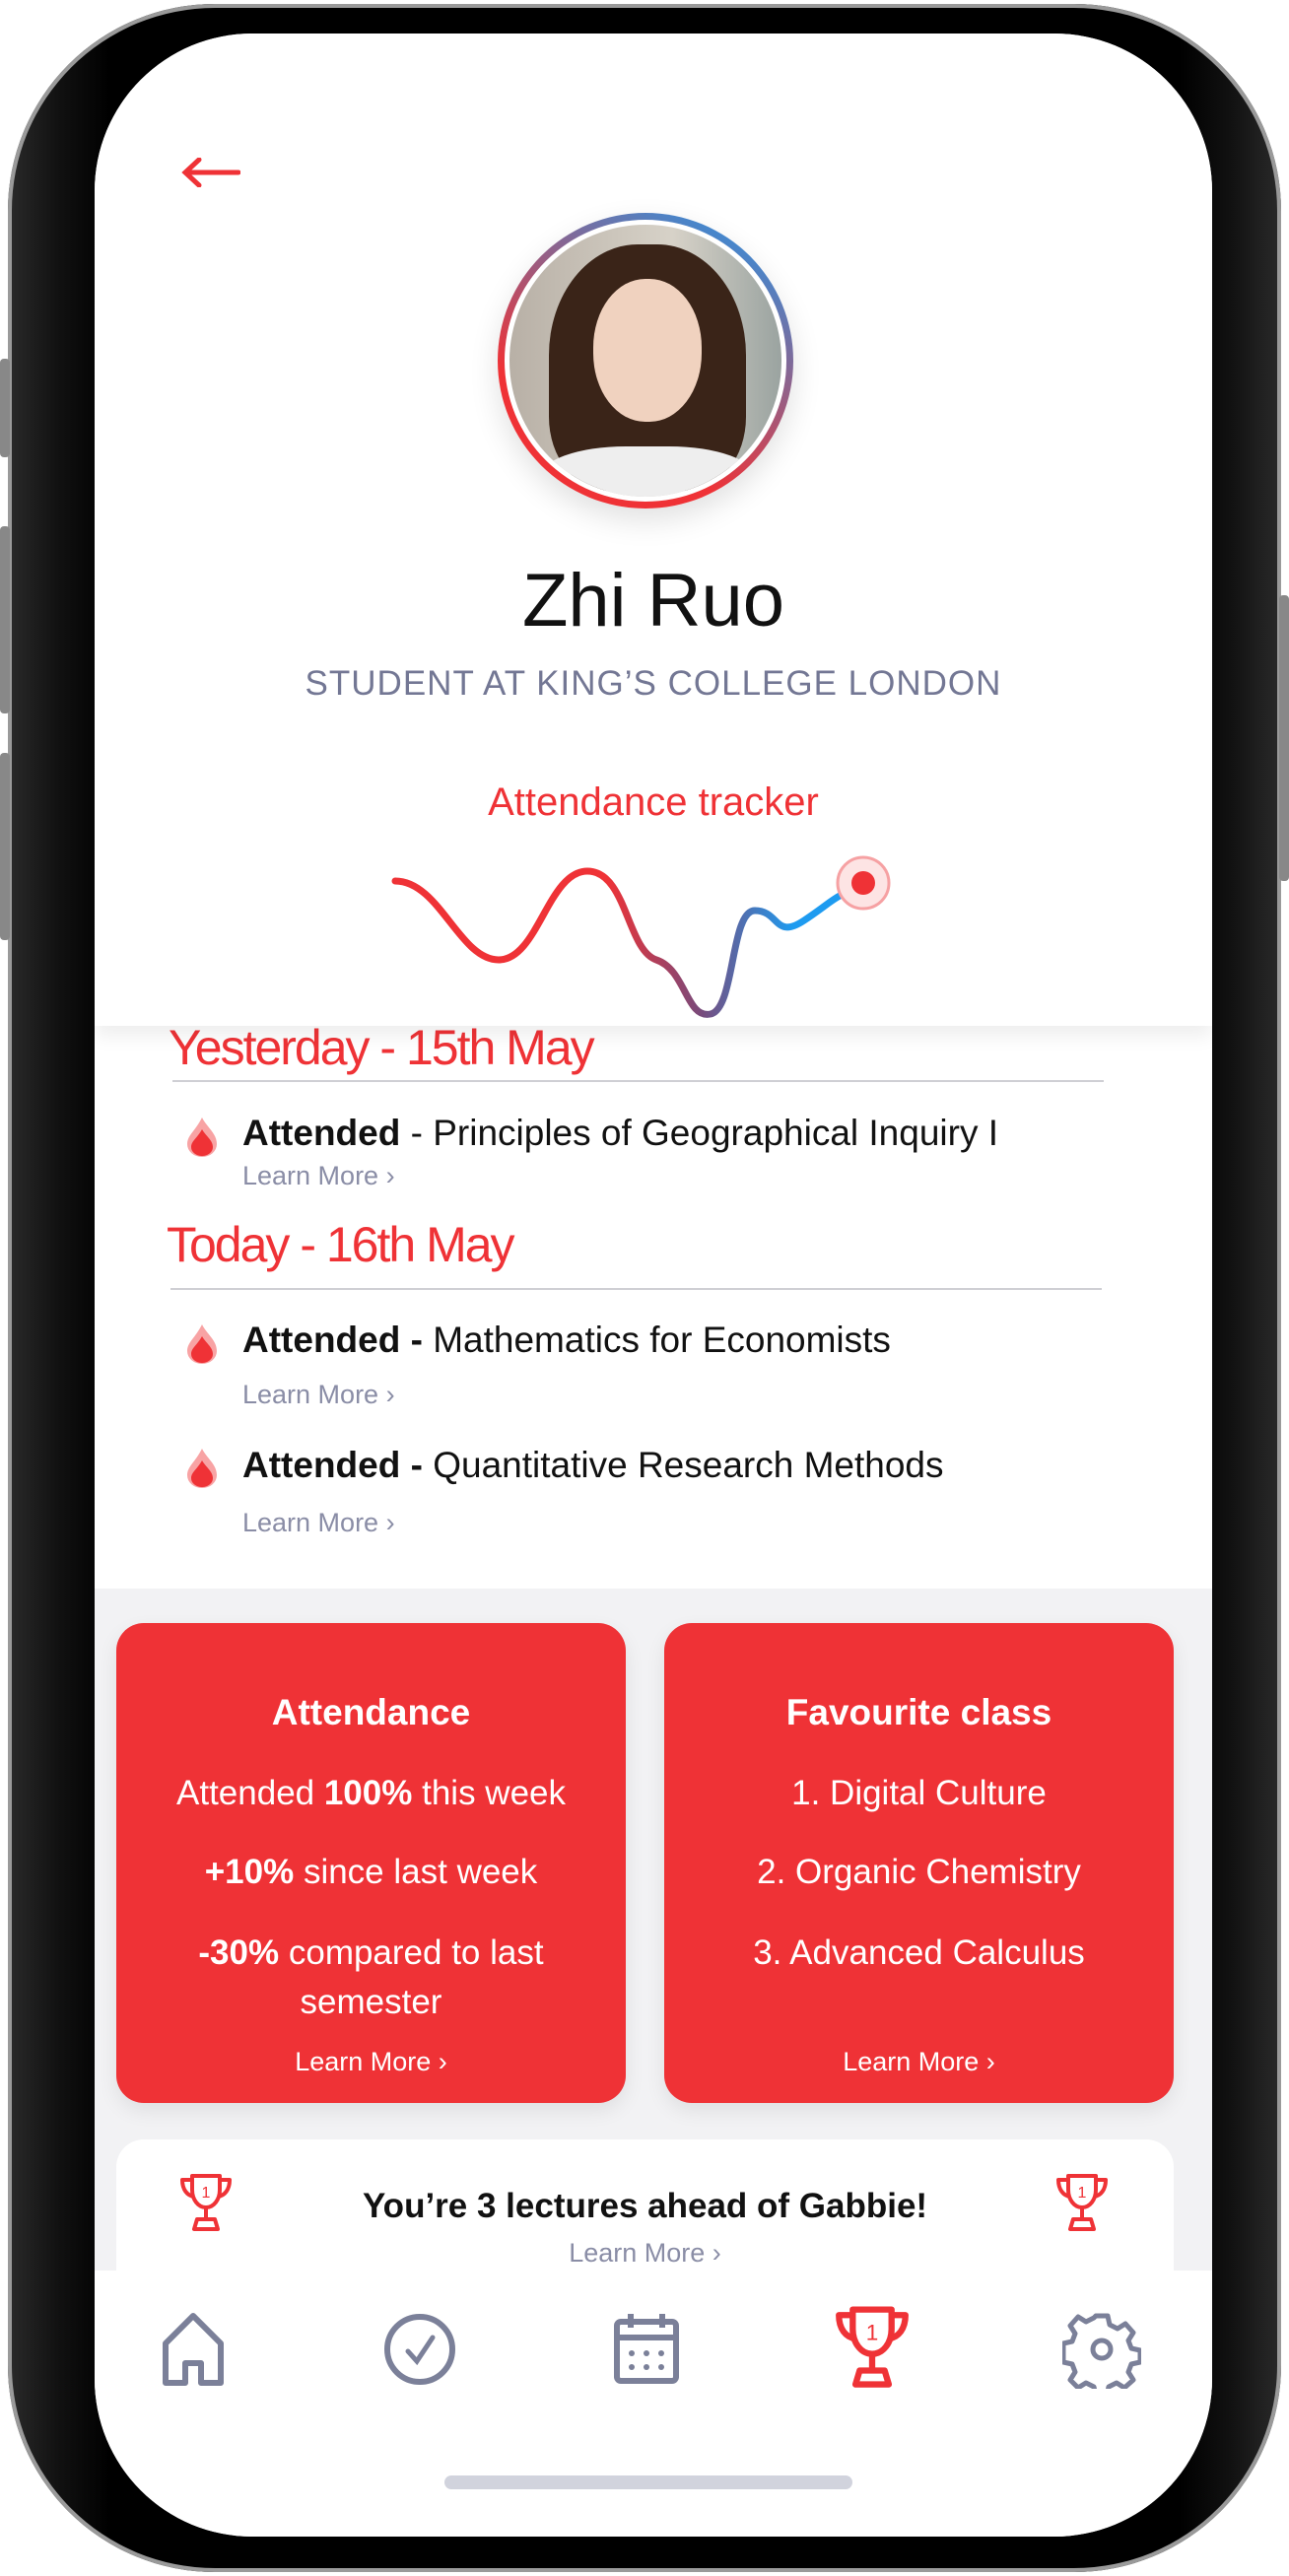 Image resolution: width=1289 pixels, height=2576 pixels. I want to click on nav-trophy-icon: 1, so click(872, 2348).